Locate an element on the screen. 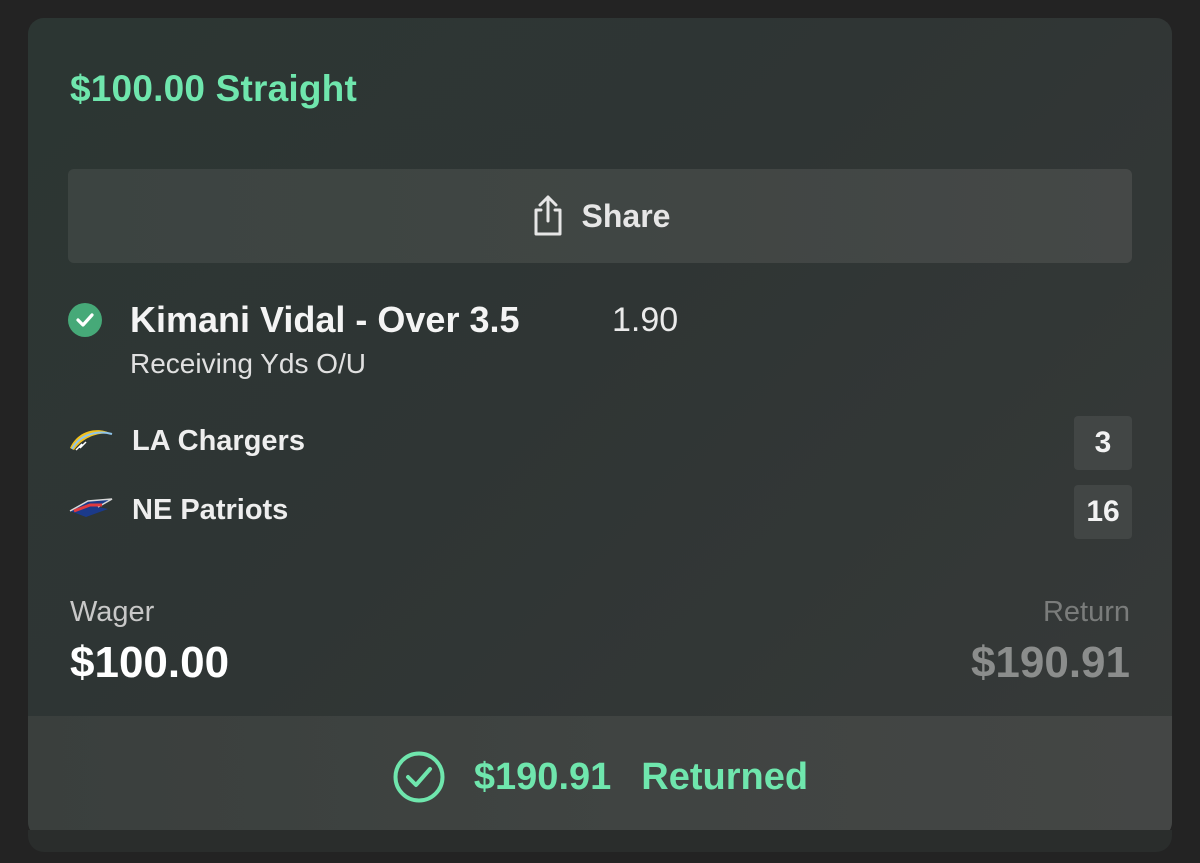  market-label: Receiving Yds O/U is located at coordinates (248, 363).